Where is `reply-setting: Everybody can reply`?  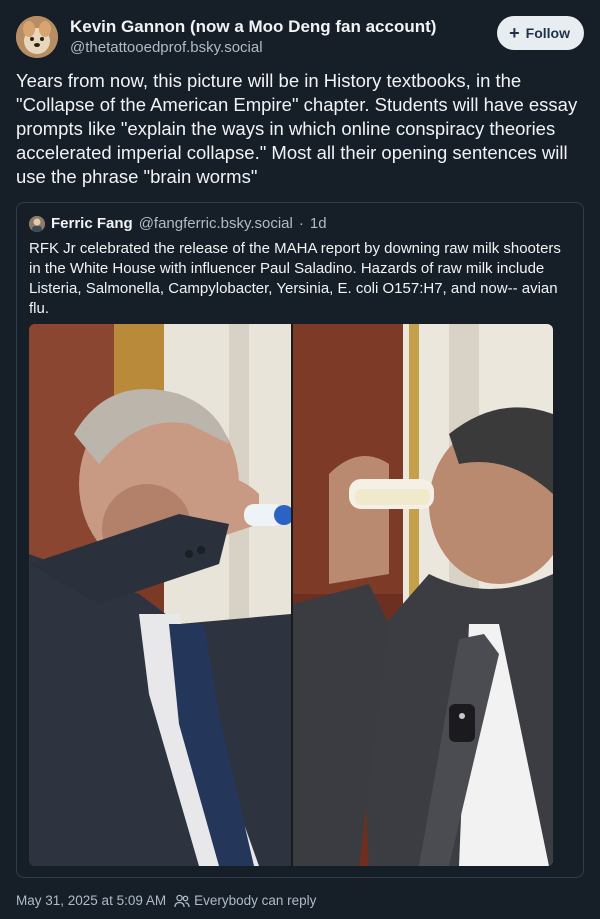 reply-setting: Everybody can reply is located at coordinates (245, 900).